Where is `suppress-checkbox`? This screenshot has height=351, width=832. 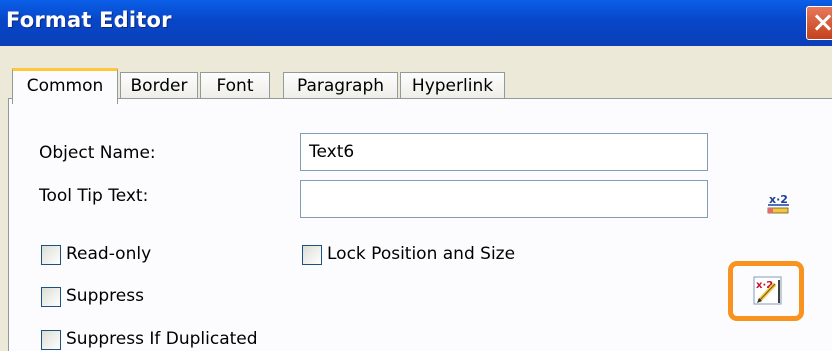 suppress-checkbox is located at coordinates (51, 297).